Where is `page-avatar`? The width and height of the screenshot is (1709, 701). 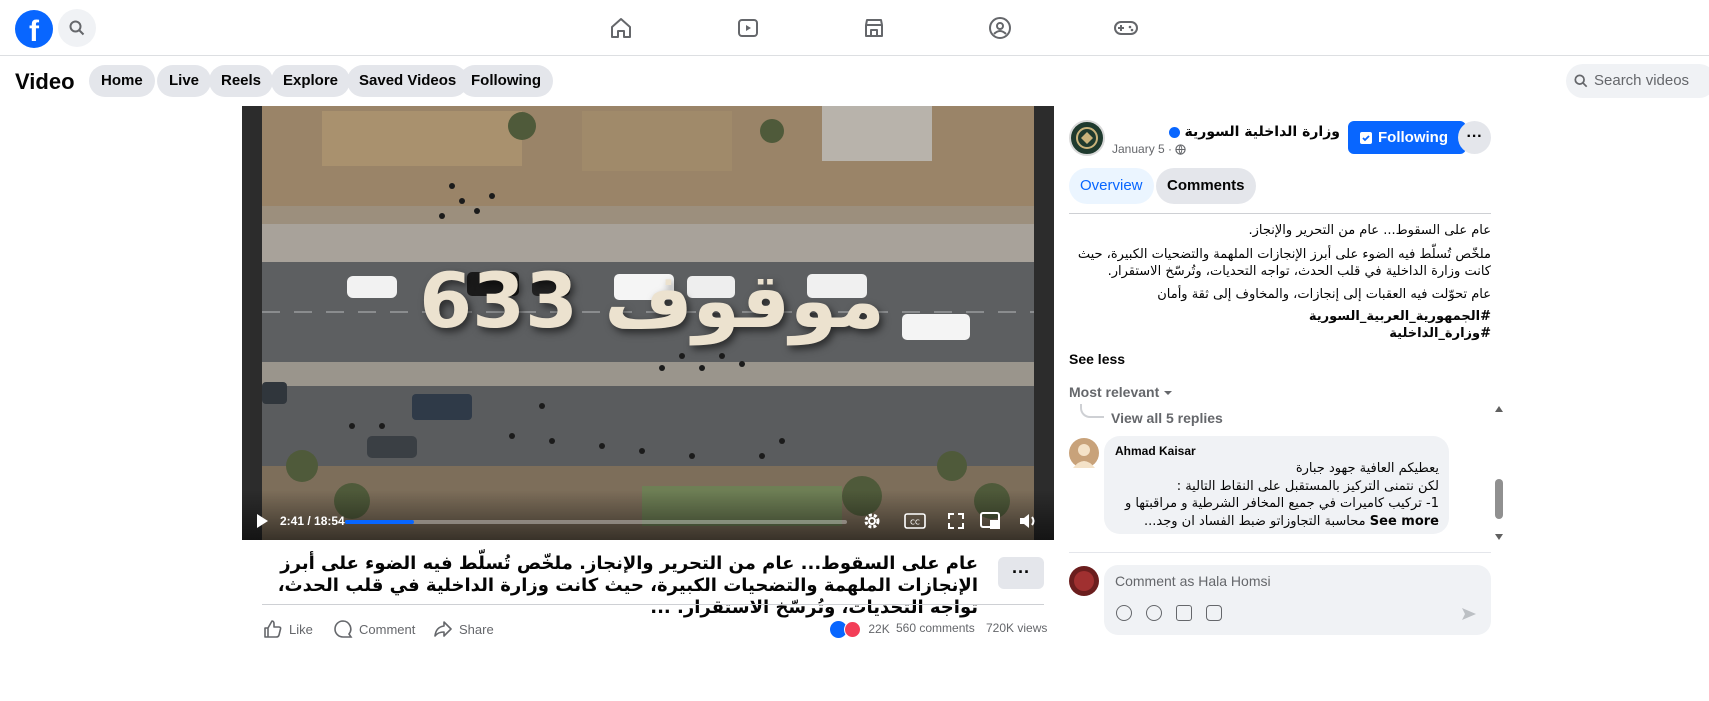
page-avatar is located at coordinates (1087, 138).